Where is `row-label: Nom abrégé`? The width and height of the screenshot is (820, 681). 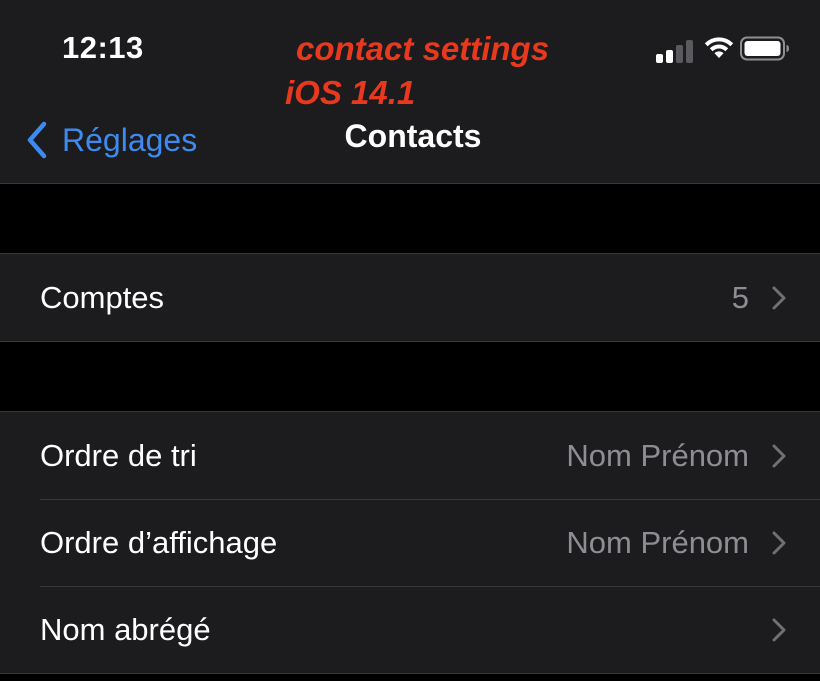 row-label: Nom abrégé is located at coordinates (125, 629).